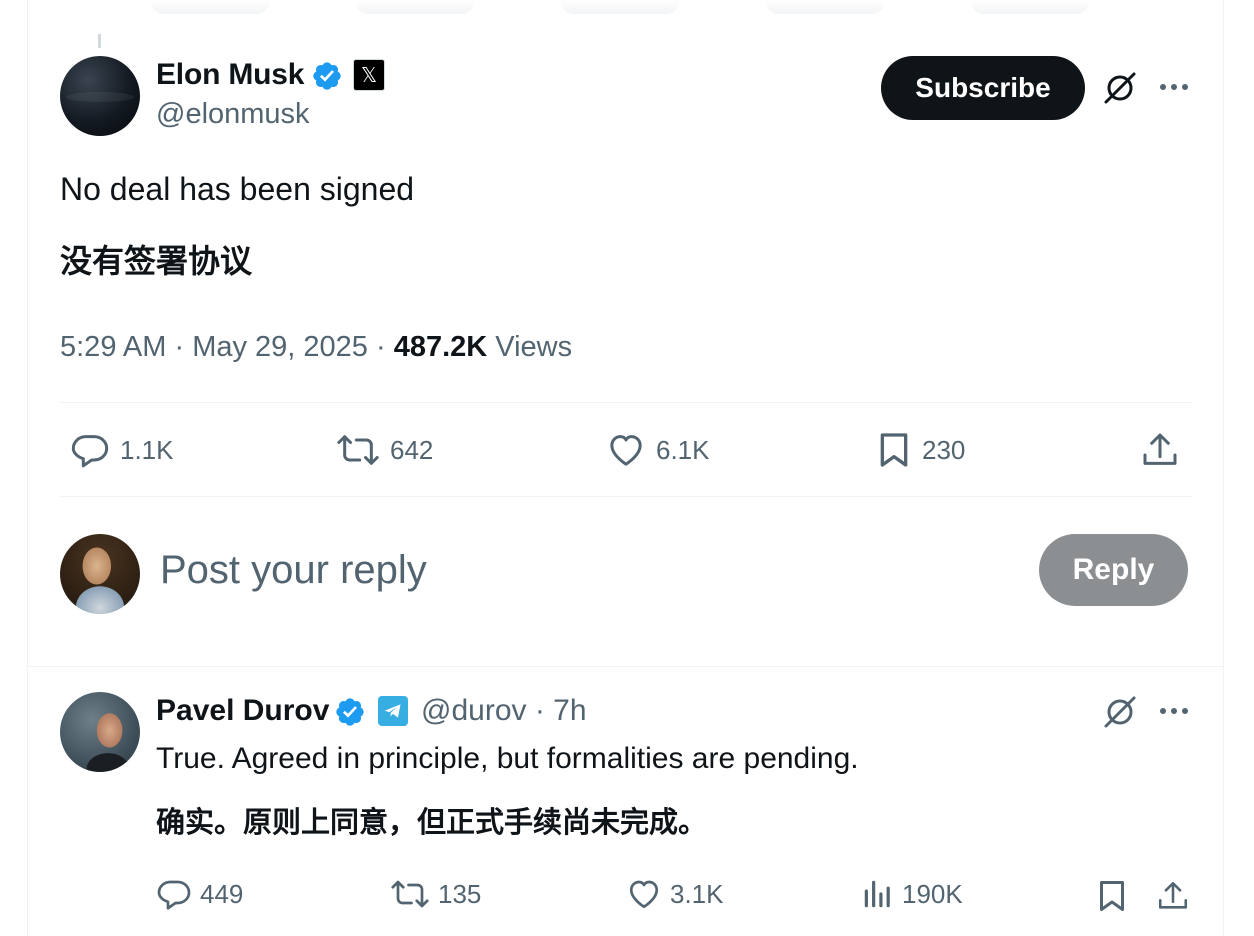 The image size is (1254, 936). What do you see at coordinates (113, 347) in the screenshot?
I see `post-time: 5:29 AM` at bounding box center [113, 347].